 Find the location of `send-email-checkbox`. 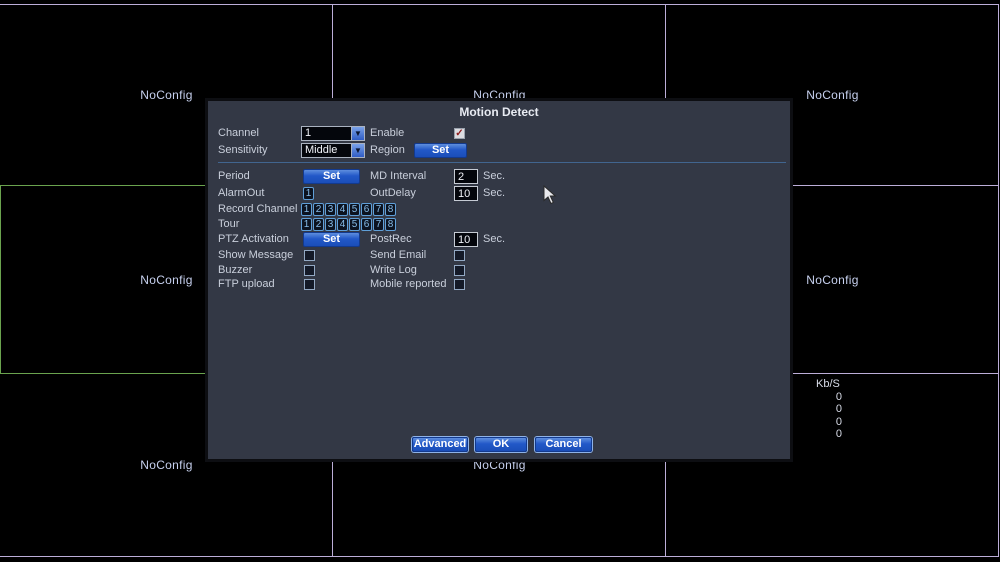

send-email-checkbox is located at coordinates (459, 255).